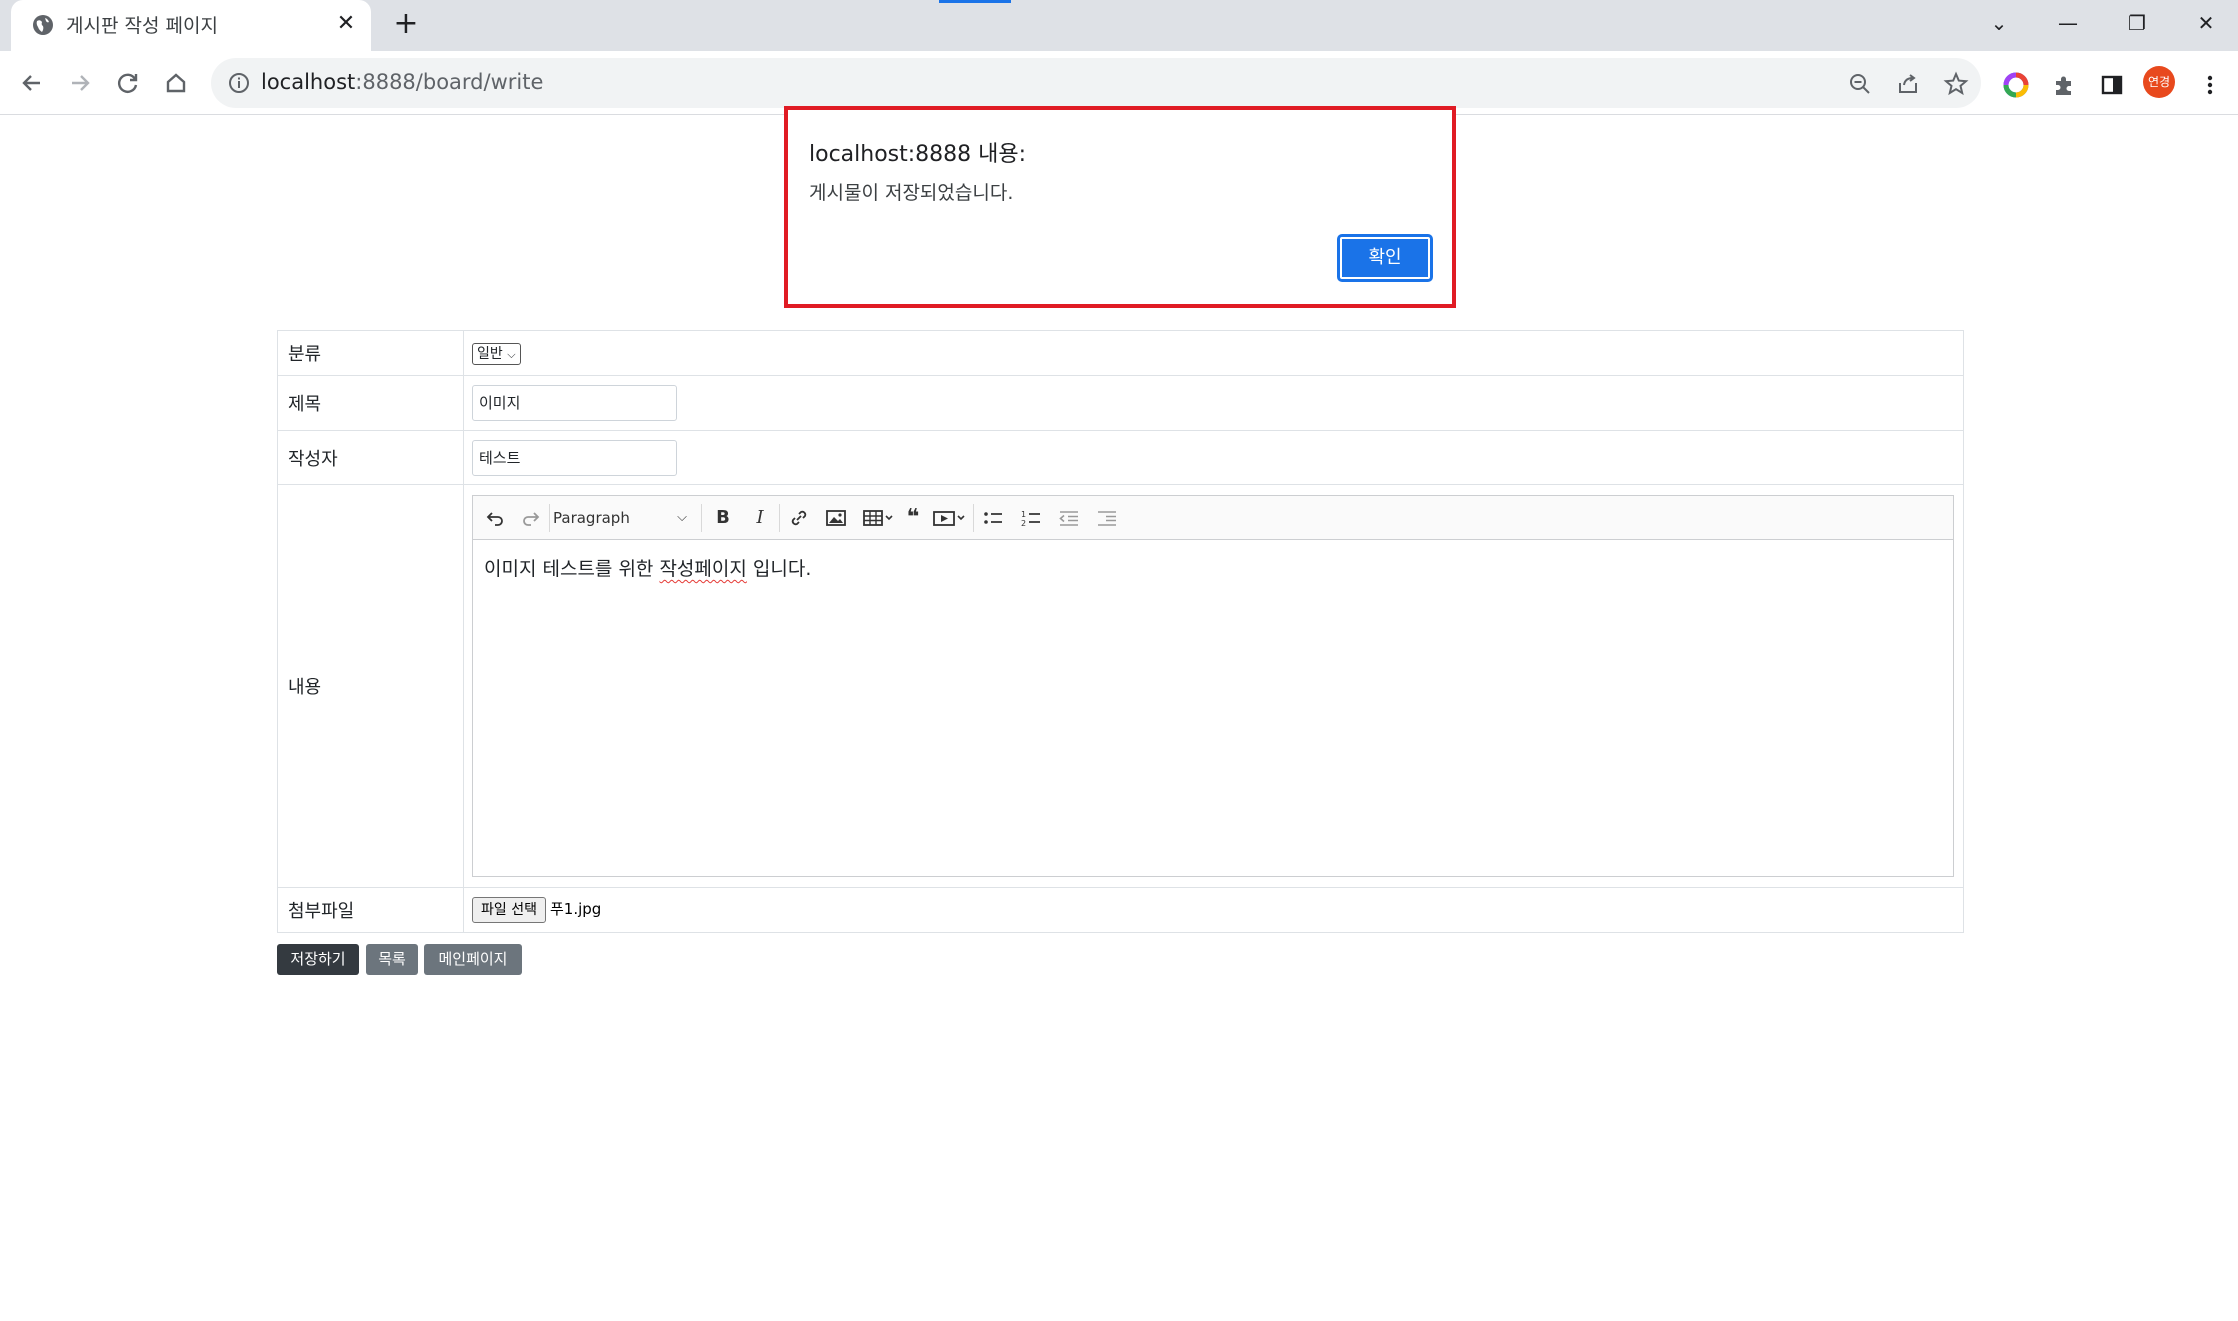 The width and height of the screenshot is (2238, 1321). What do you see at coordinates (370, 686) in the screenshot?
I see `content-label: 내용` at bounding box center [370, 686].